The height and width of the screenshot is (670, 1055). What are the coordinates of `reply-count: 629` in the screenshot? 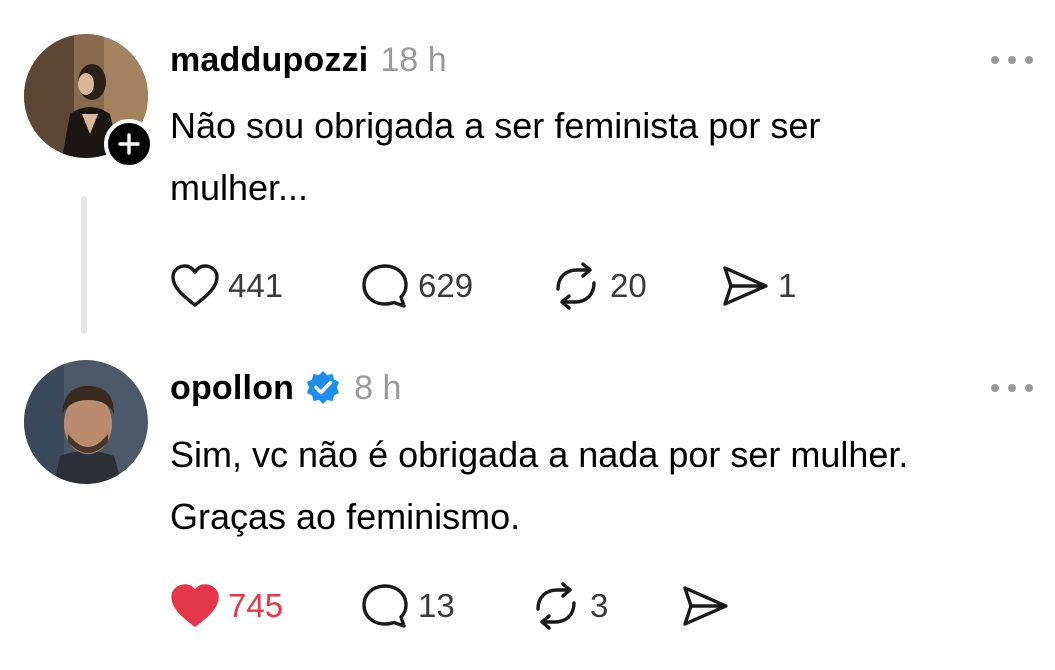 It's located at (446, 285).